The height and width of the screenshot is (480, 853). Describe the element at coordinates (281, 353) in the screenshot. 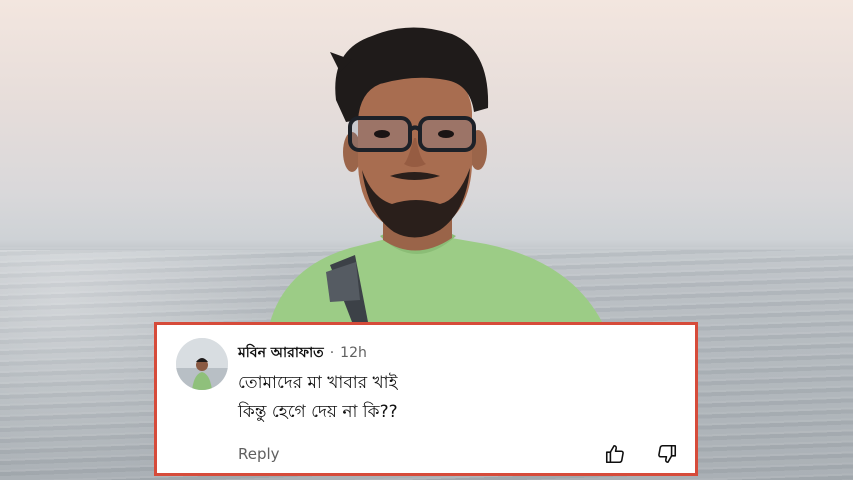

I see `username: মবিন আরাফাত` at that location.